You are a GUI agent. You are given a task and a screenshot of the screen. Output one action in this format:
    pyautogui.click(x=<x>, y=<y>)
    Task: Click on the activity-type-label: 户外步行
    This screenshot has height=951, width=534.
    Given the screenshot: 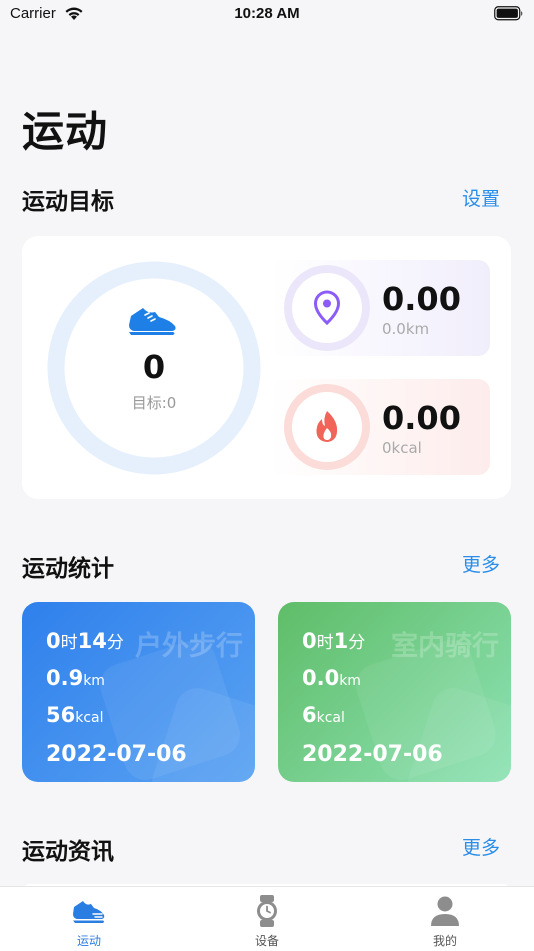 What is the action you would take?
    pyautogui.click(x=189, y=646)
    